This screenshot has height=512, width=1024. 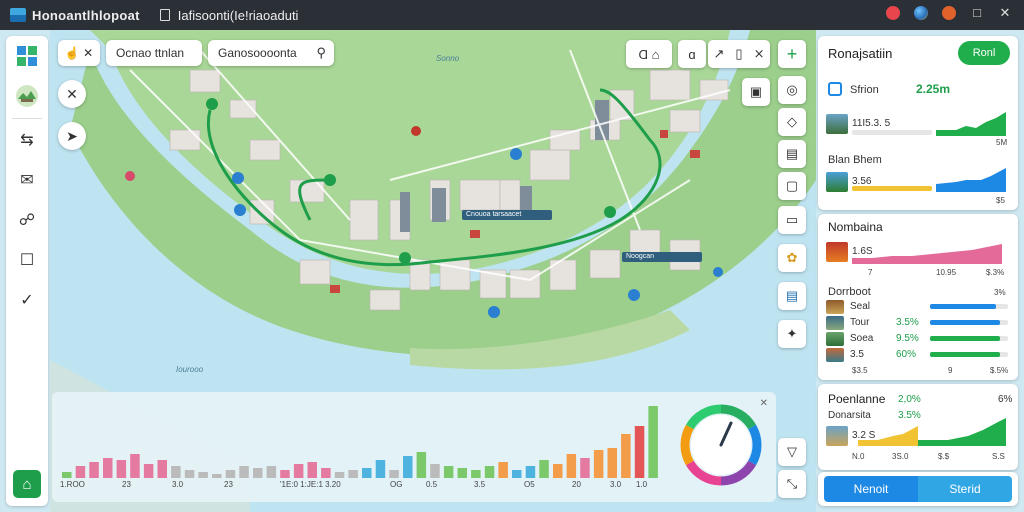 What do you see at coordinates (857, 354) in the screenshot?
I see `breakdown-label-3: 3.5` at bounding box center [857, 354].